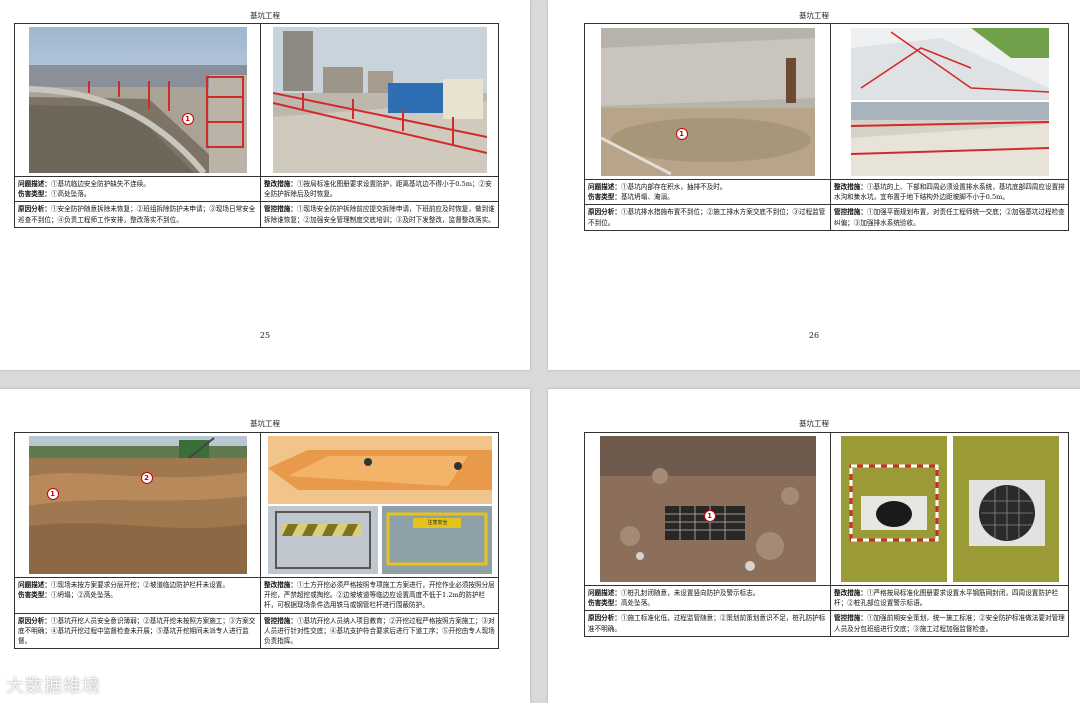 This screenshot has height=703, width=1080. I want to click on photo-cell-left: 1 2, so click(137, 505).